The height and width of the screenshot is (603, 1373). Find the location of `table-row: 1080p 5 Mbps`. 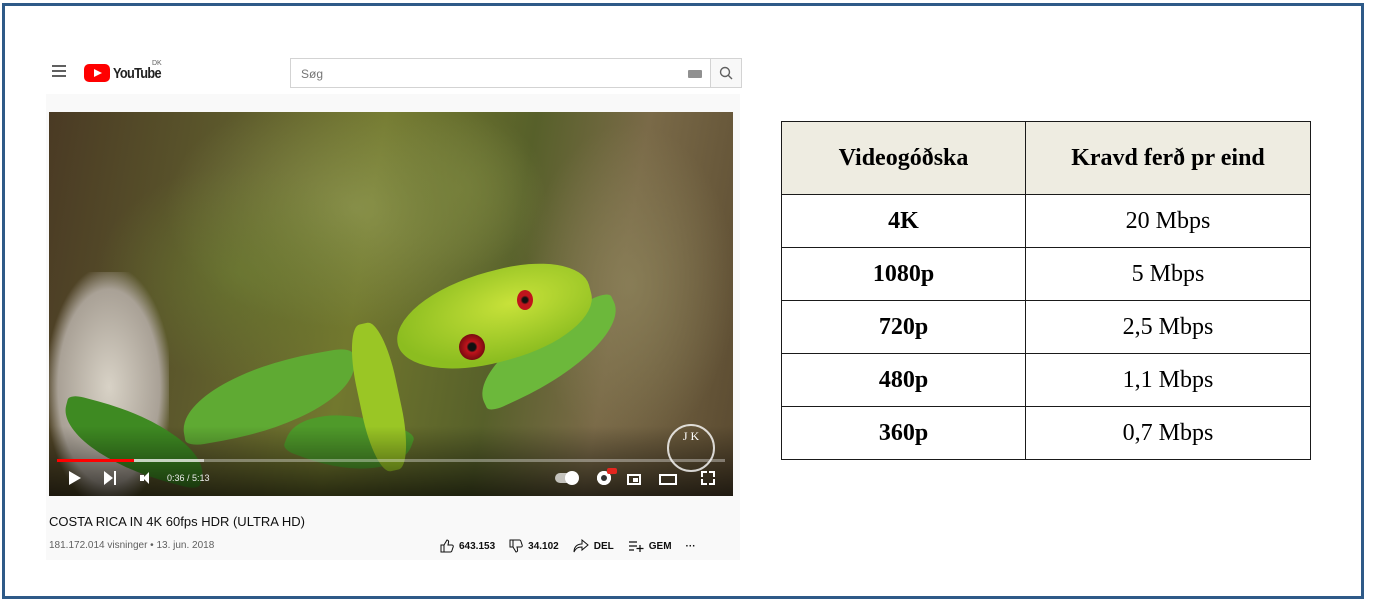

table-row: 1080p 5 Mbps is located at coordinates (1046, 274).